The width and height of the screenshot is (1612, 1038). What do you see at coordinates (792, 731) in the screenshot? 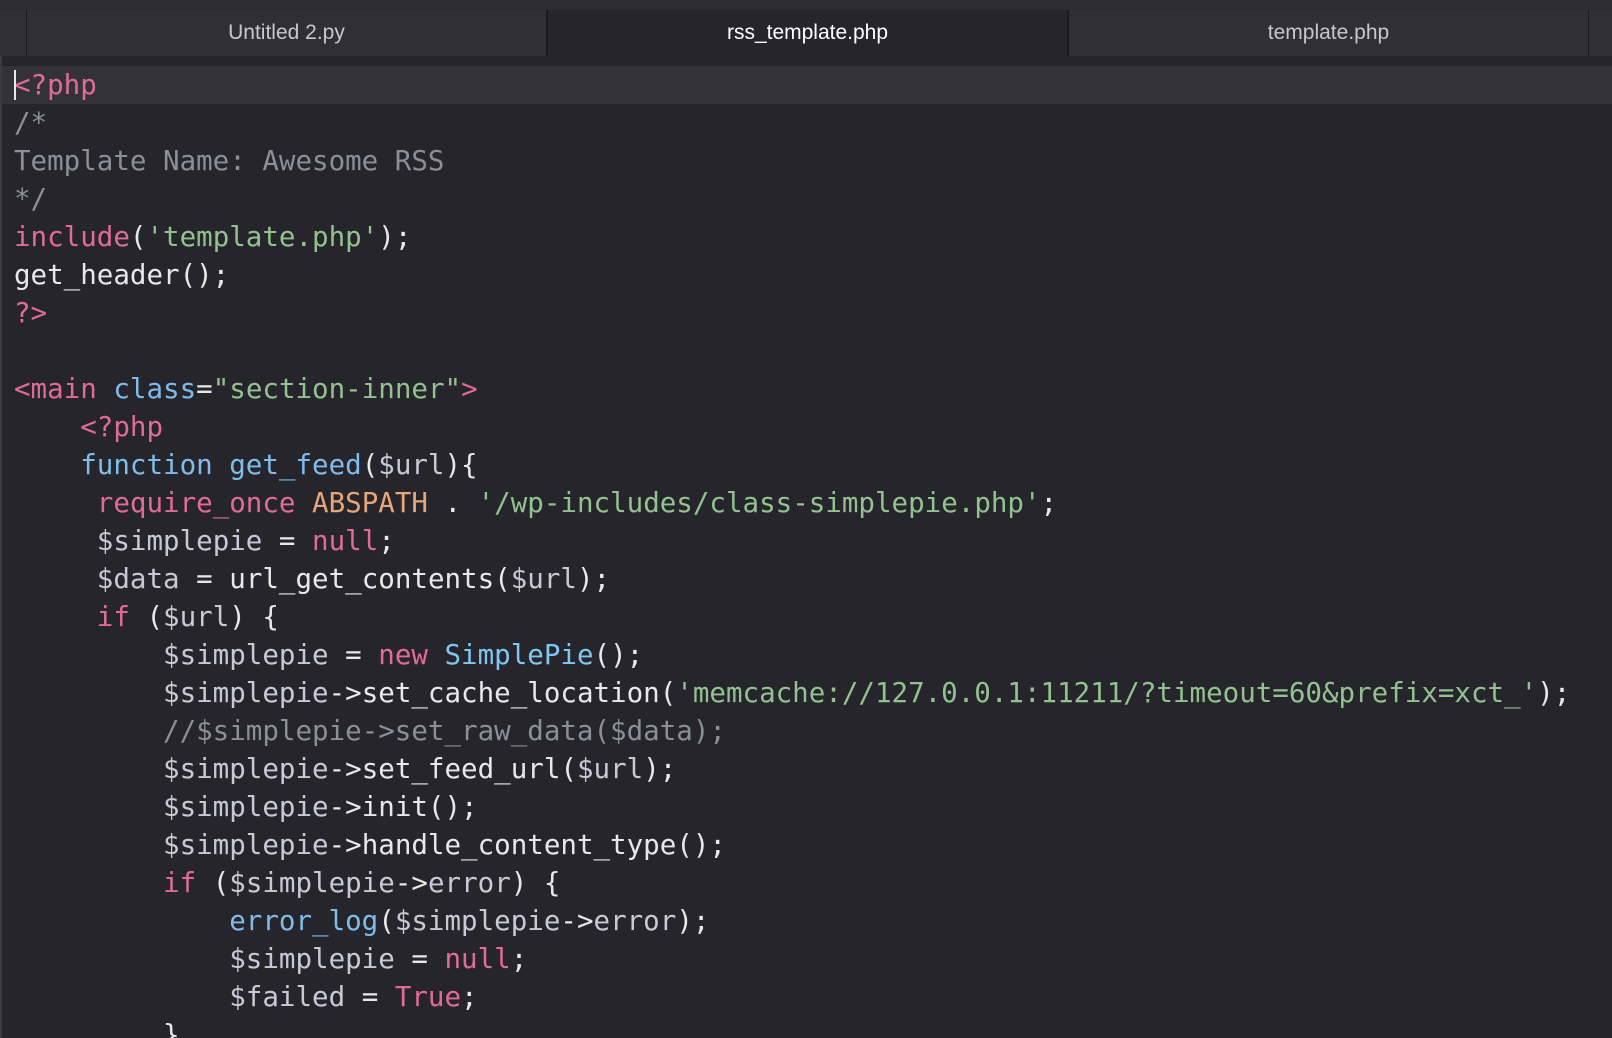
I see `code-line: //$simplepie->set_raw_data($data);` at bounding box center [792, 731].